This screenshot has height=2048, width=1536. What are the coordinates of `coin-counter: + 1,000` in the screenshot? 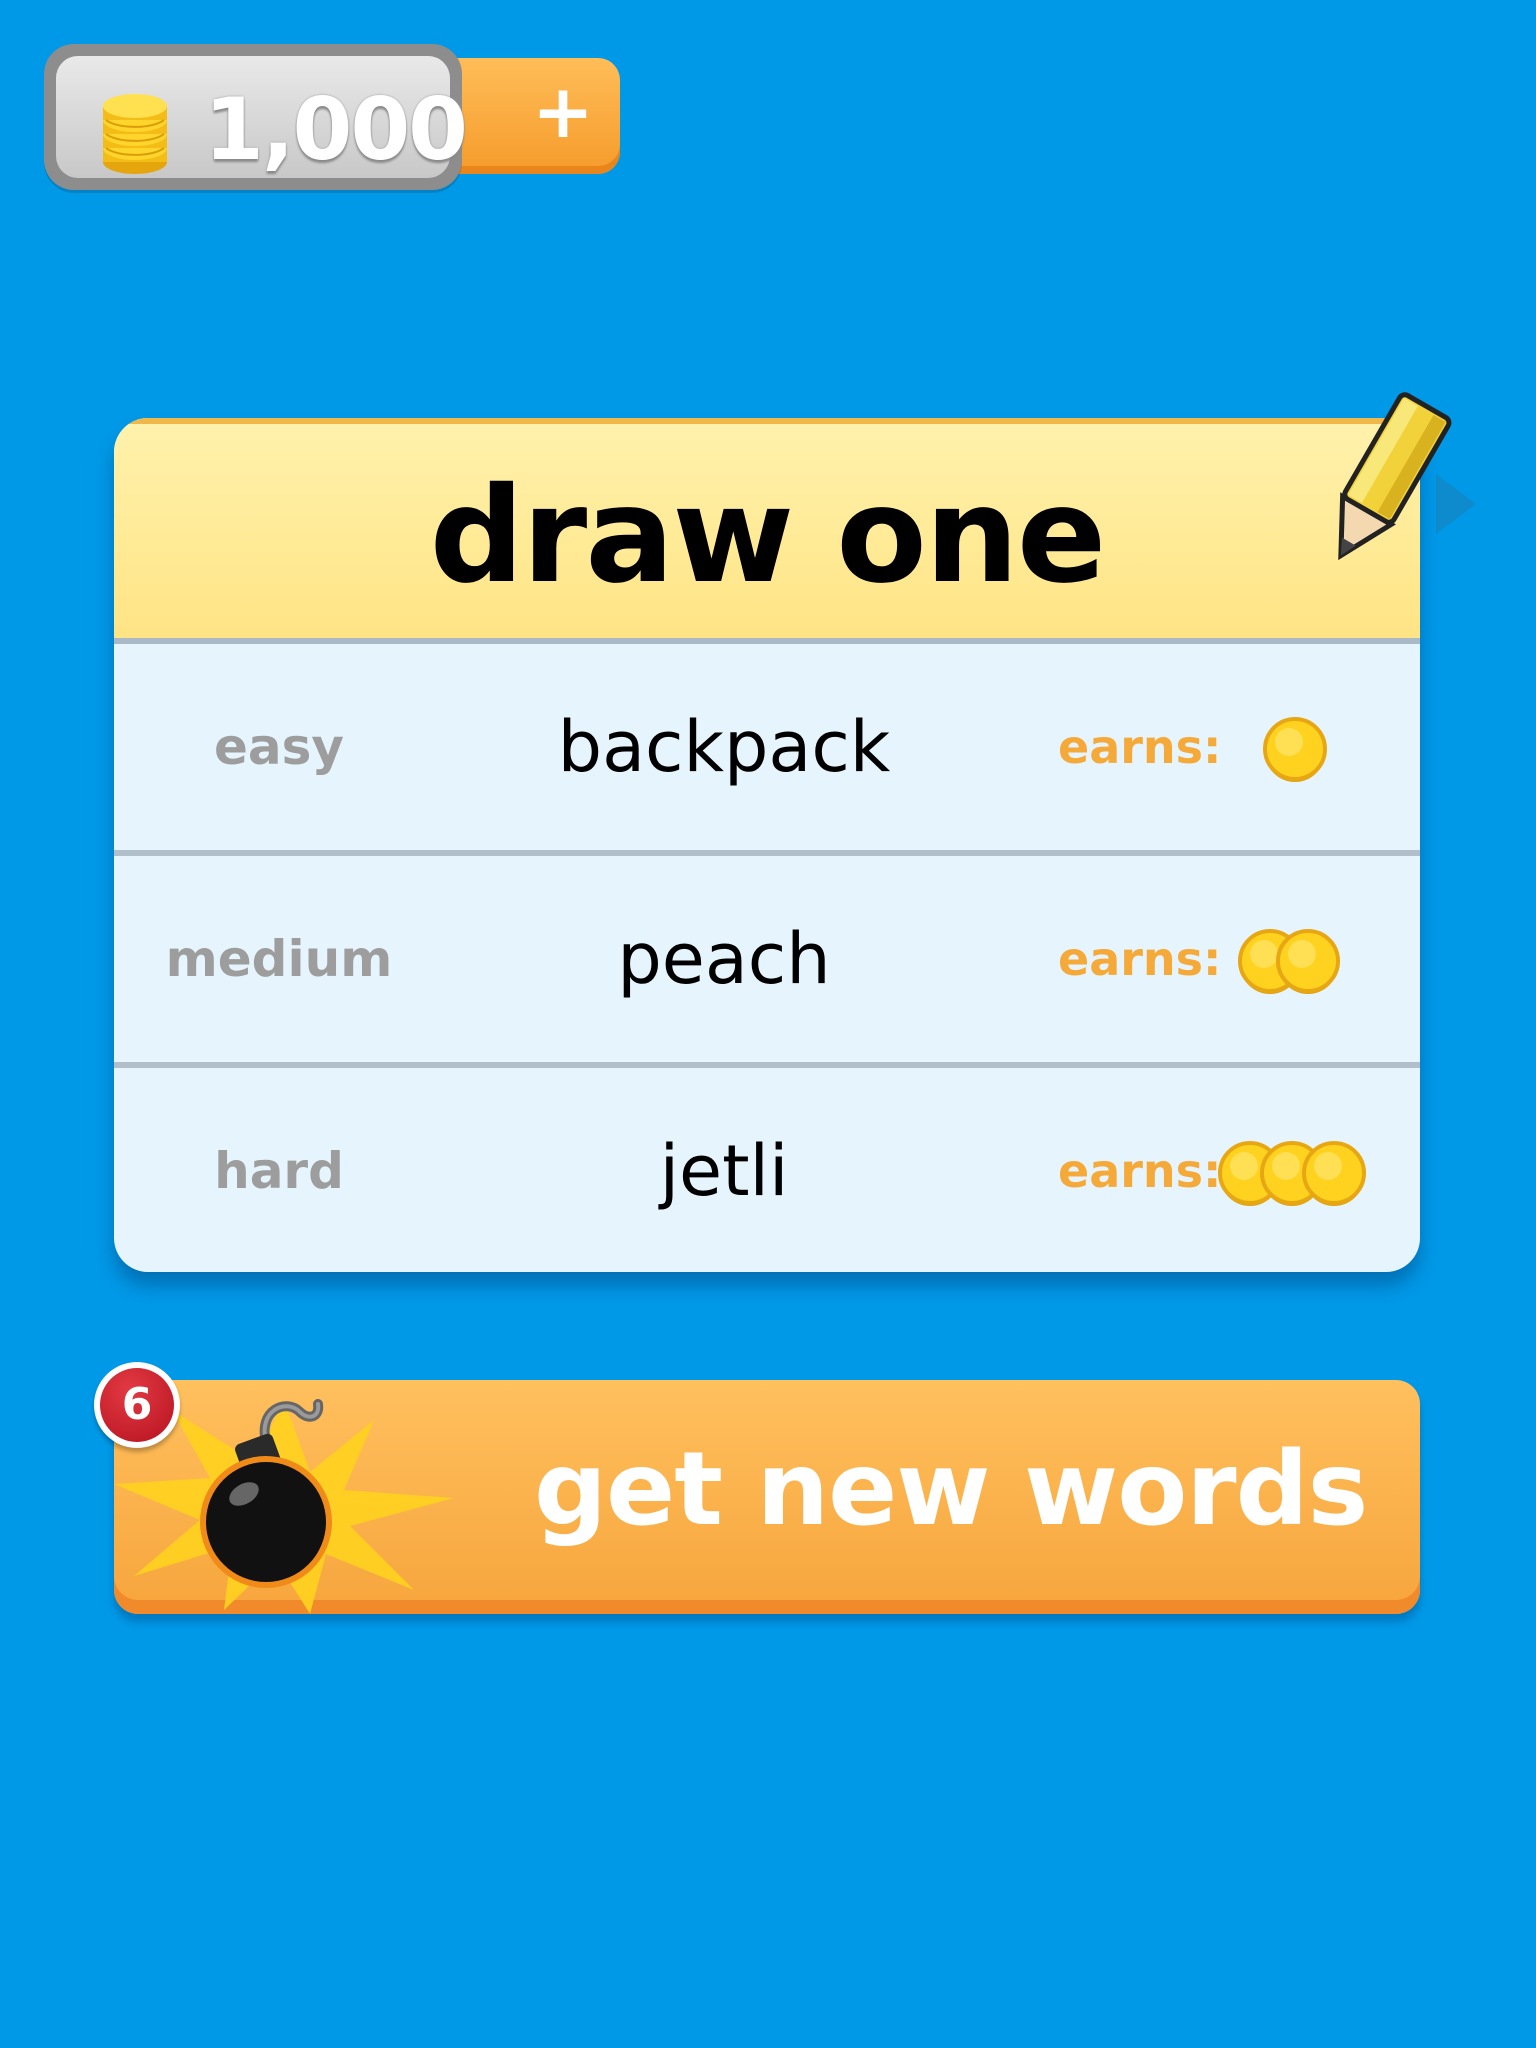 It's located at (332, 117).